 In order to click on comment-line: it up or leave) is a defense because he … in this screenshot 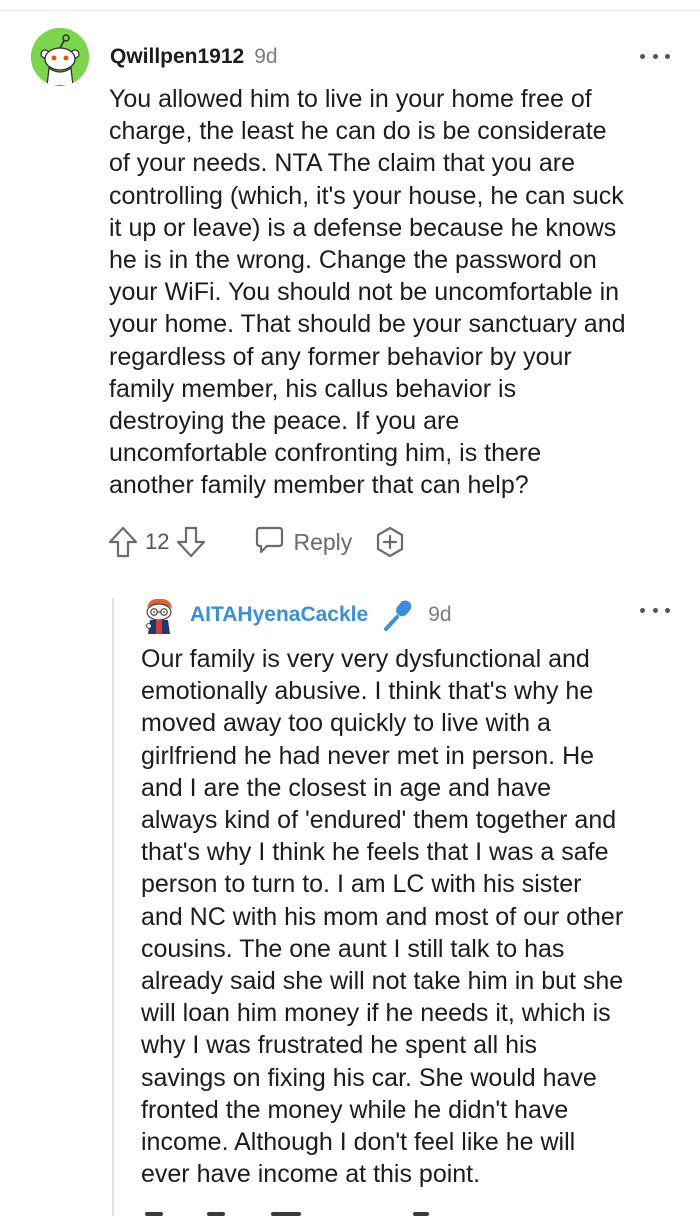, I will do `click(363, 227)`.